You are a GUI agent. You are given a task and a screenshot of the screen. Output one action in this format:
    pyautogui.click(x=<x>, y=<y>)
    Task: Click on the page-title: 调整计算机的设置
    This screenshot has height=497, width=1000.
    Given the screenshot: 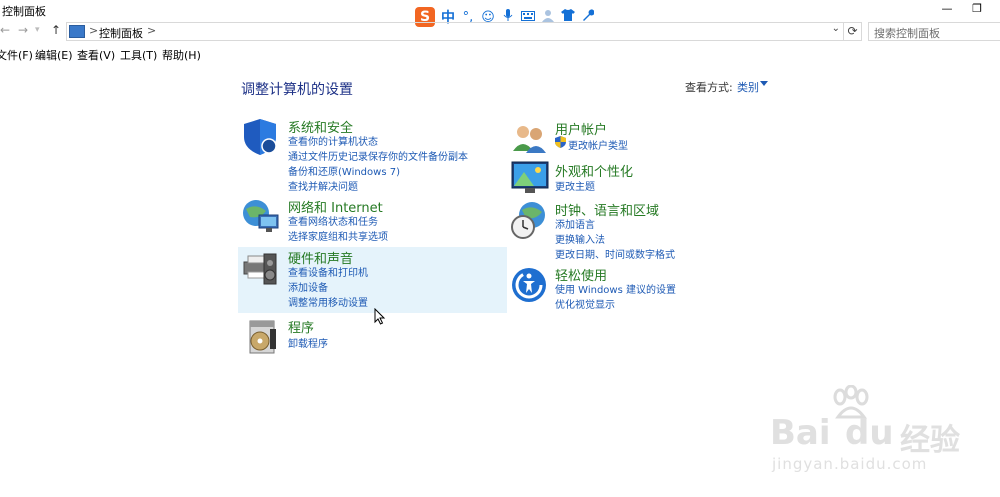 What is the action you would take?
    pyautogui.click(x=297, y=90)
    